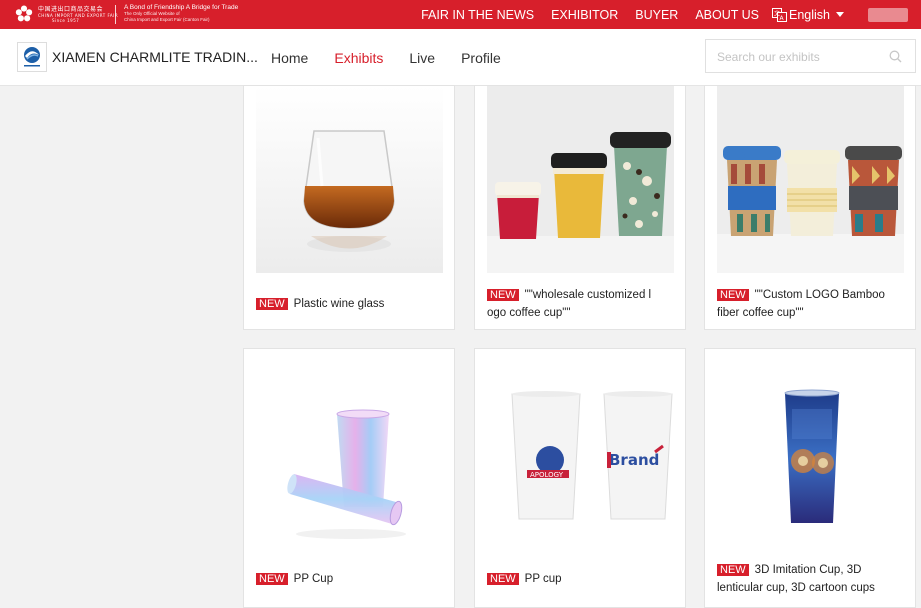  I want to click on logo-divider, so click(115, 14).